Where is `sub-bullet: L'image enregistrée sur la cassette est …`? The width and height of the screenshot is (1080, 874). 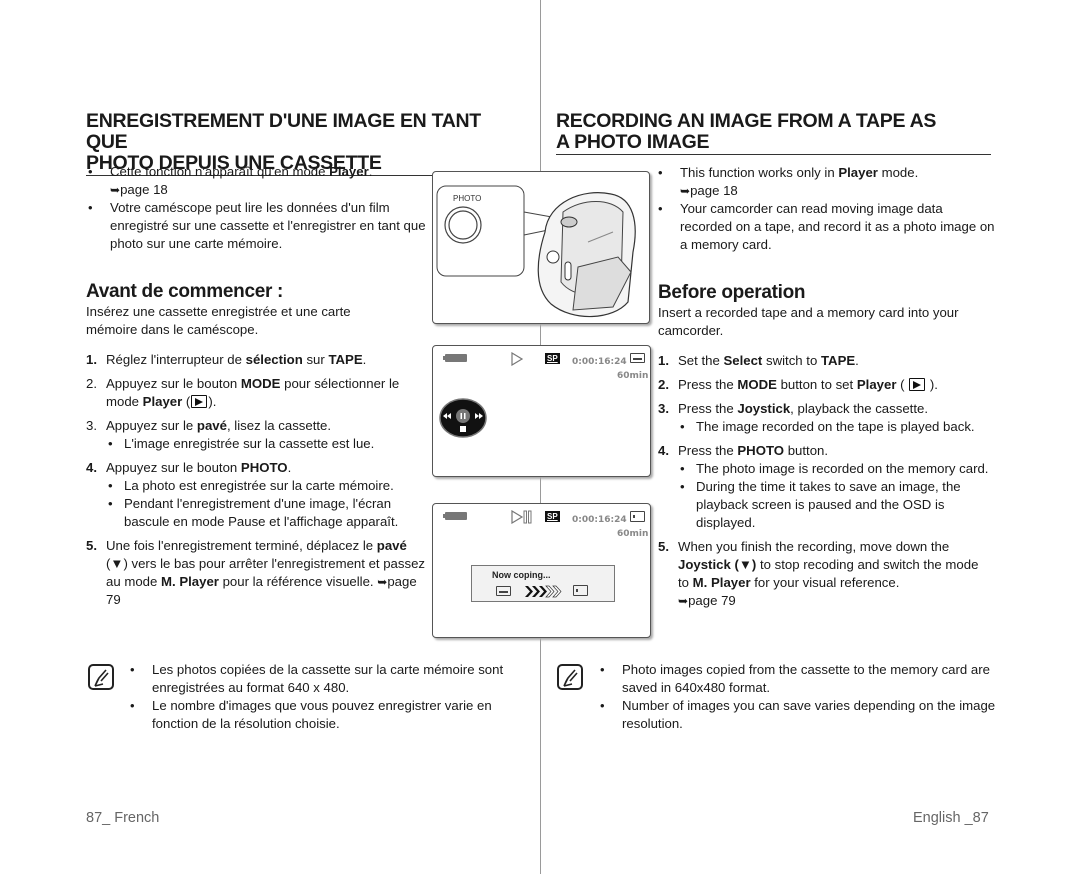 sub-bullet: L'image enregistrée sur la cassette est … is located at coordinates (268, 444).